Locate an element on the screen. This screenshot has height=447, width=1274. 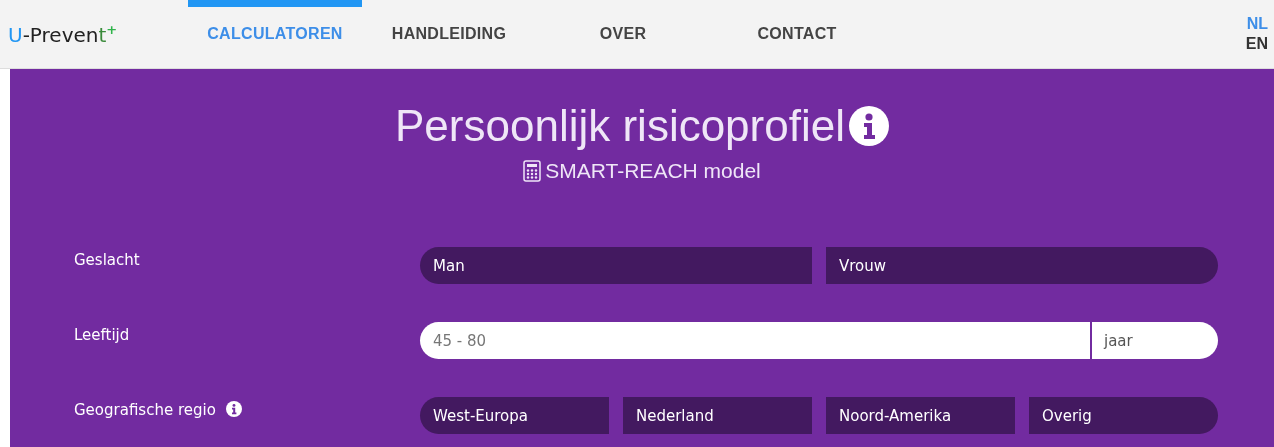
nav-tab: HANDLEIDING is located at coordinates (449, 34).